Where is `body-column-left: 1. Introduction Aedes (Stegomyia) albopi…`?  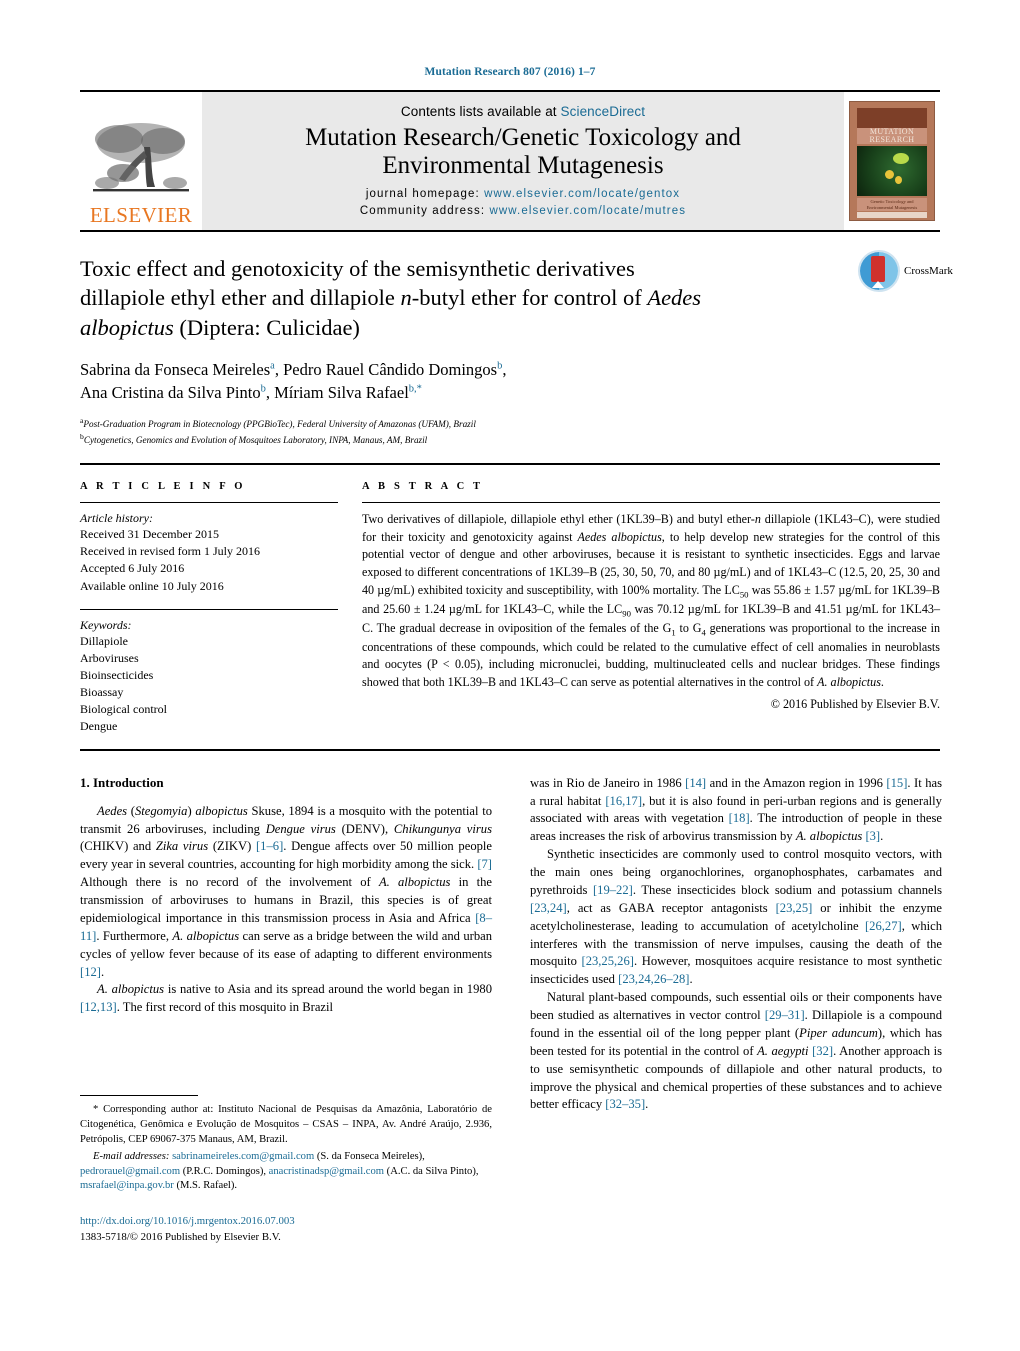
body-column-left: 1. Introduction Aedes (Stegomyia) albopi… is located at coordinates (286, 1010).